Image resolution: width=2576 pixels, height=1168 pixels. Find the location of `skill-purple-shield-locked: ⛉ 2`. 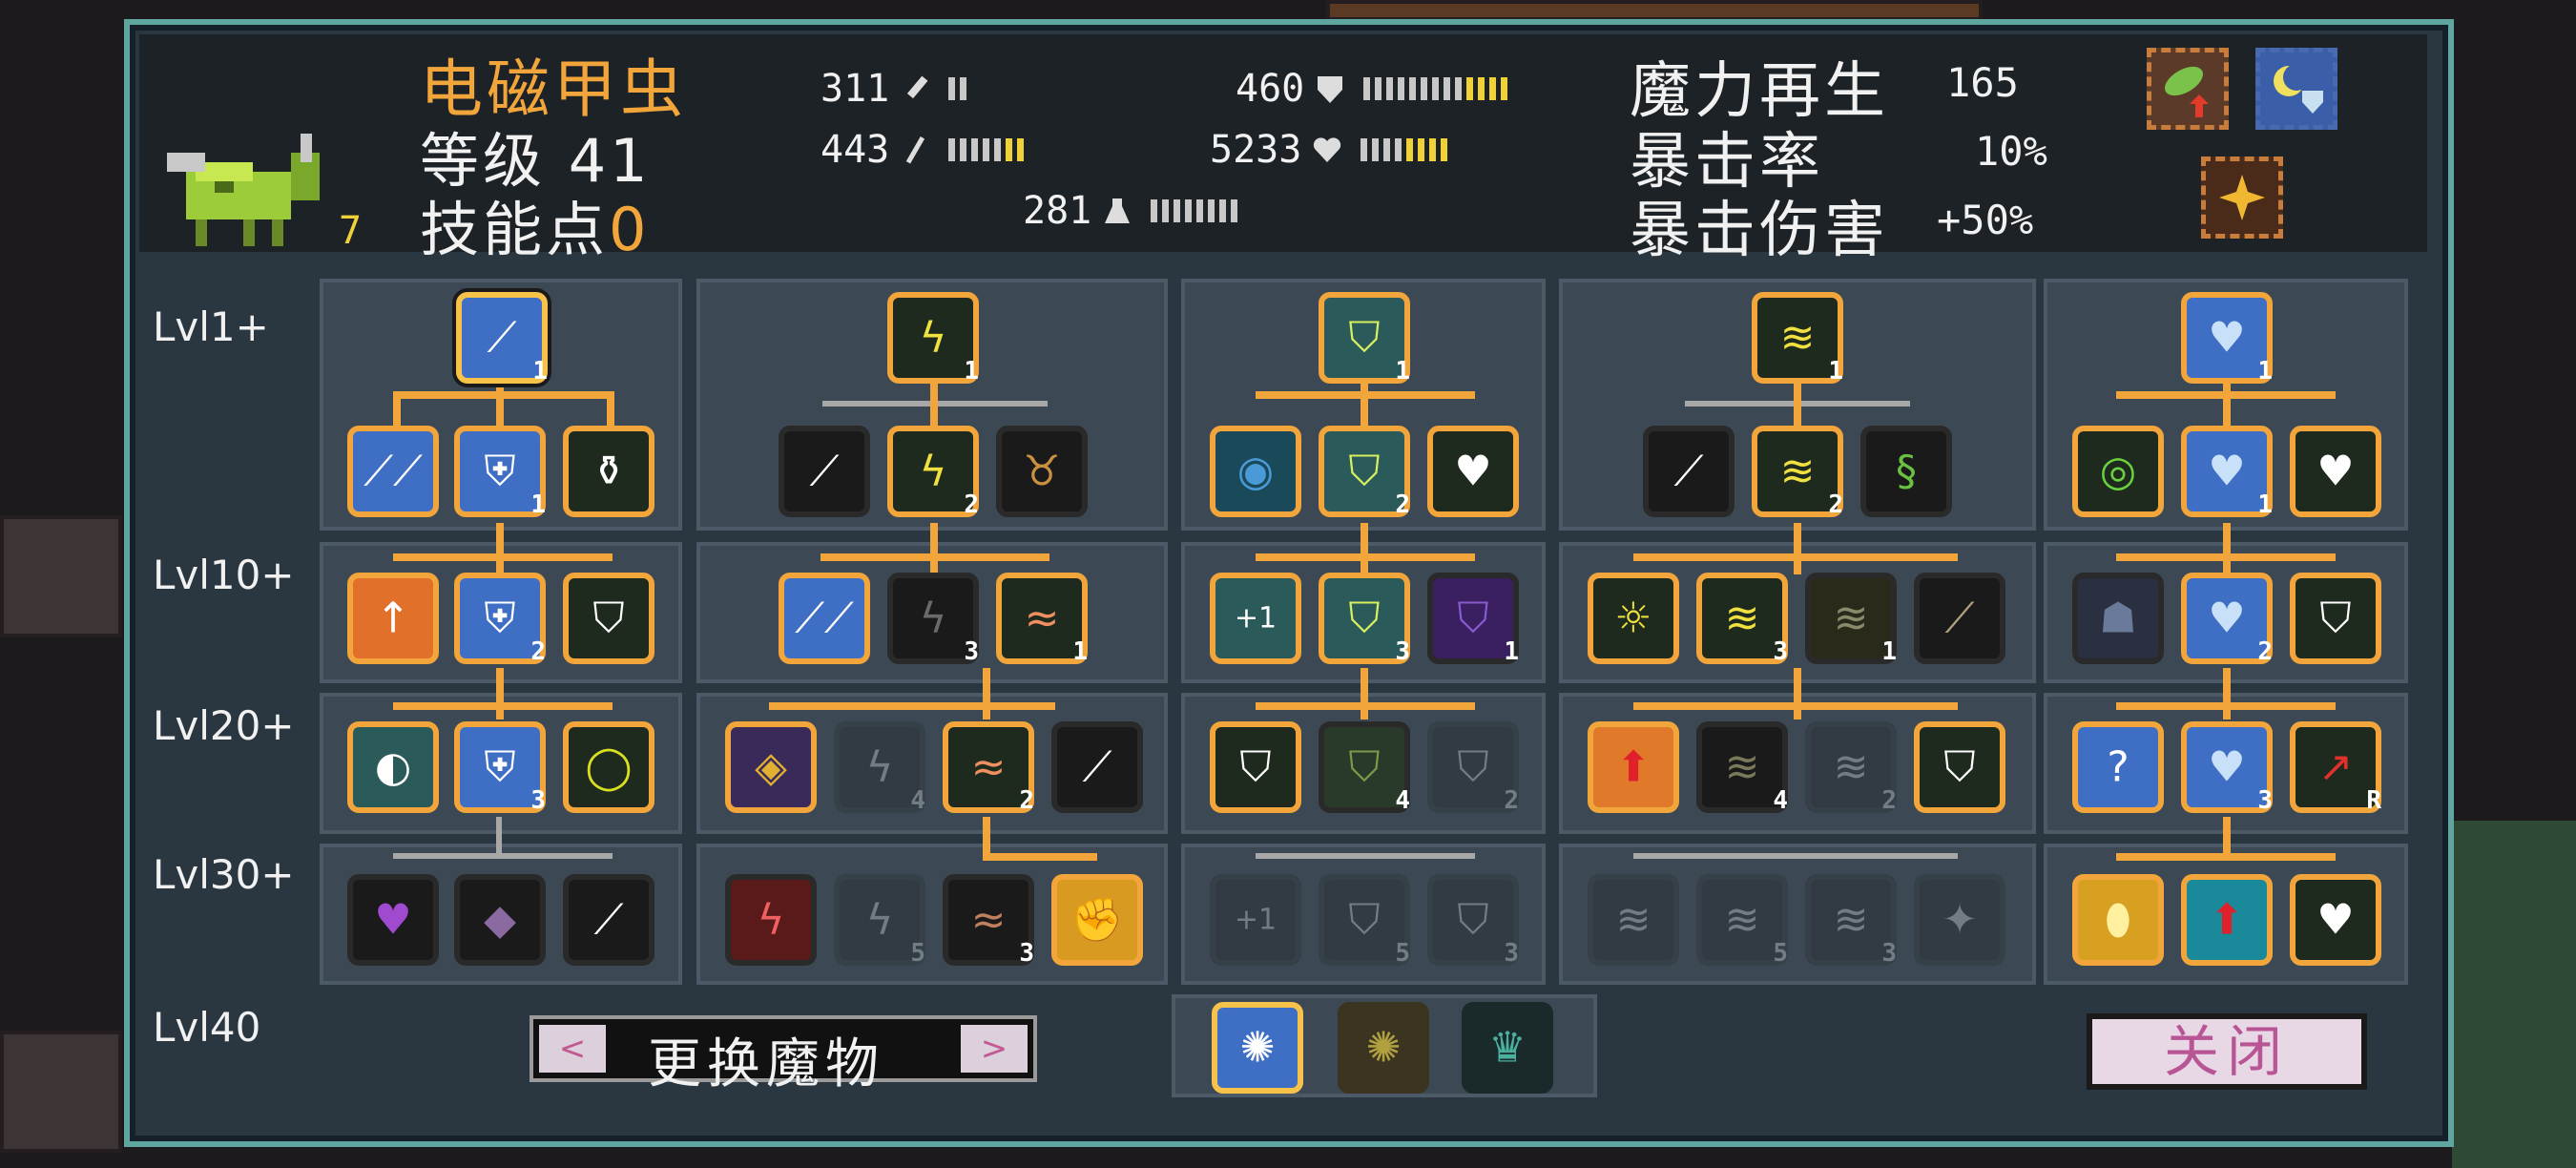

skill-purple-shield-locked: ⛉ 2 is located at coordinates (1473, 768).